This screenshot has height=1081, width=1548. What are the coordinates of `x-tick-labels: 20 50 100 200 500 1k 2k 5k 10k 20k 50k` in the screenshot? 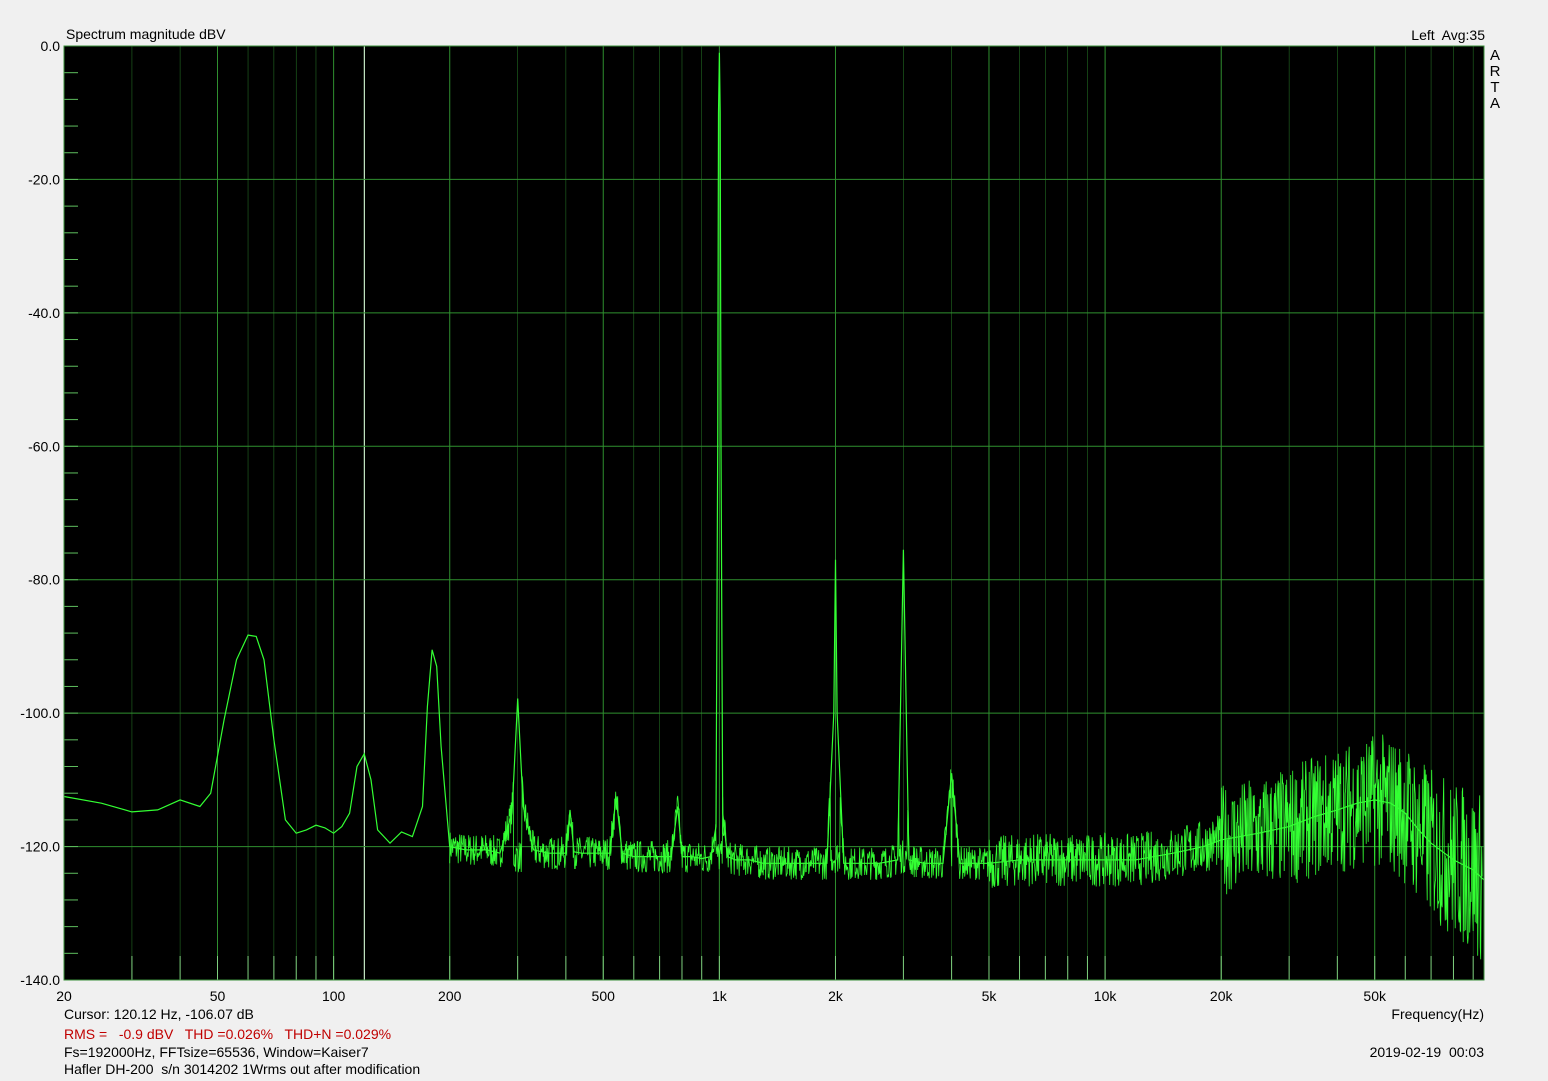 It's located at (721, 996).